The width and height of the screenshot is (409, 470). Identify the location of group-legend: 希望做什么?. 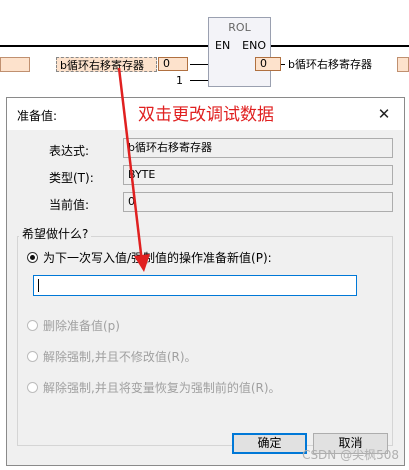
(55, 233).